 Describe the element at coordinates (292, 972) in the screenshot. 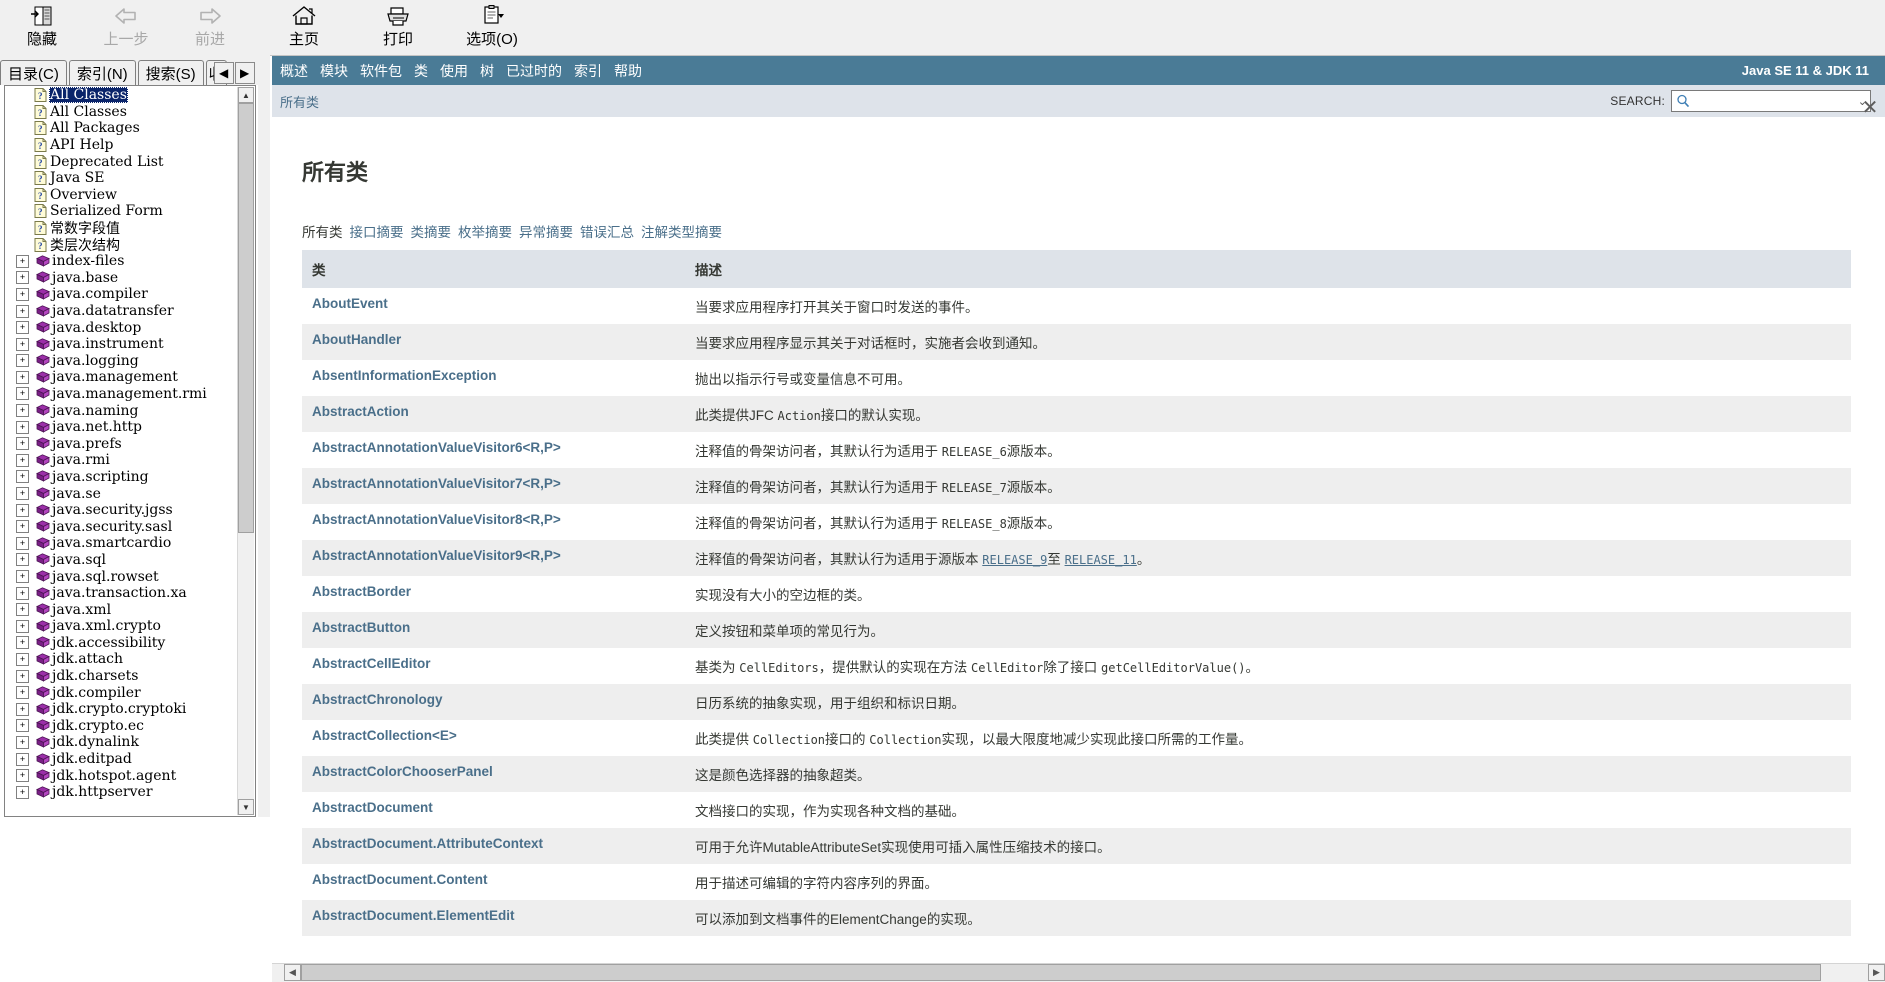

I see `doc-scroll-left-button: ◀` at that location.